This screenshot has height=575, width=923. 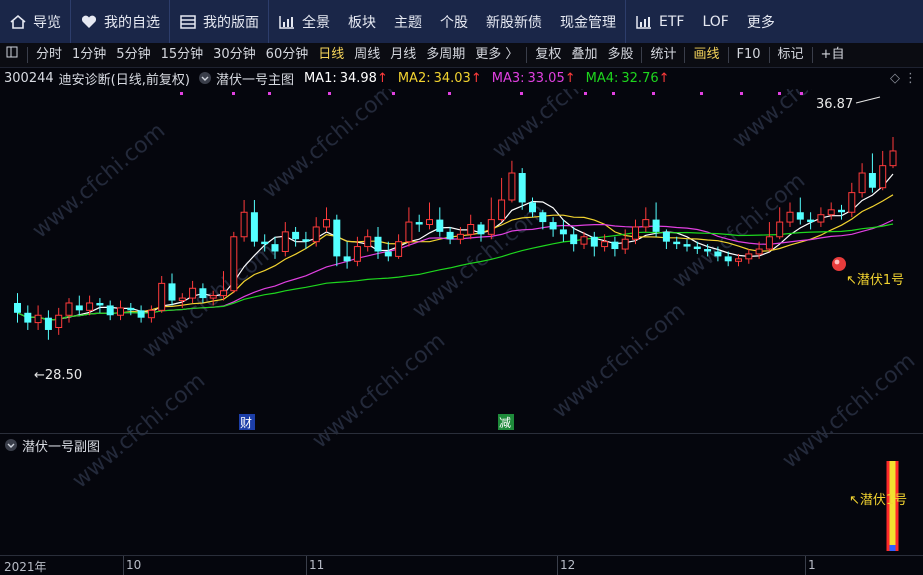 I want to click on toolbar-menu-icon, so click(x=12, y=55).